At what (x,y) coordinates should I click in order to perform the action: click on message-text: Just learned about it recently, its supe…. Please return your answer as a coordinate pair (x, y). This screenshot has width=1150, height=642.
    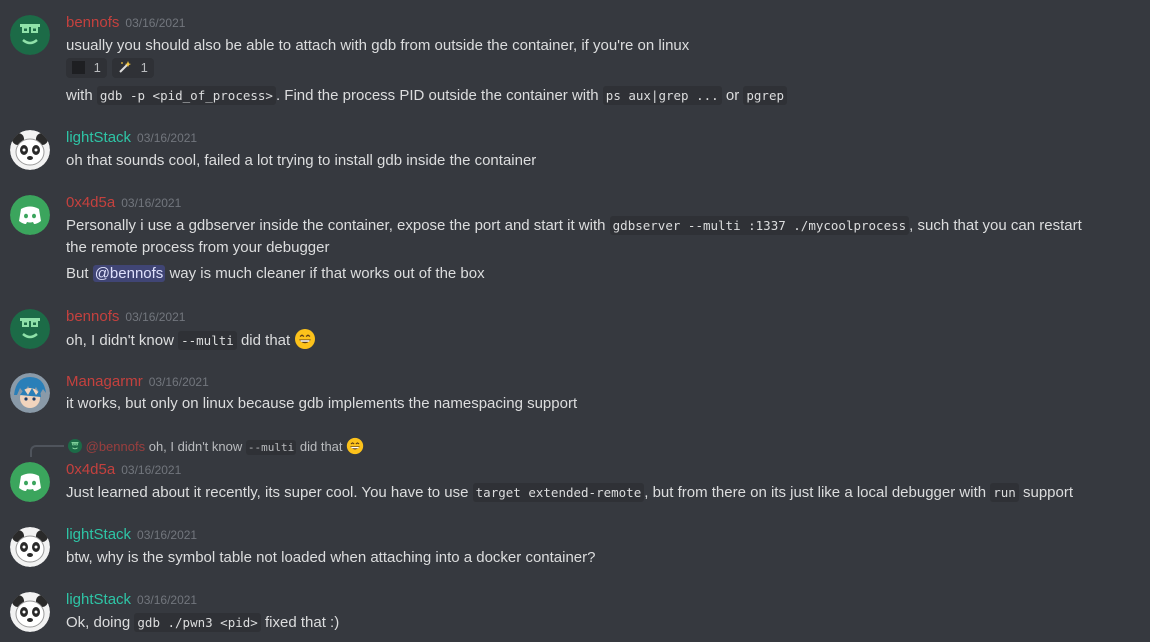
    Looking at the image, I should click on (569, 493).